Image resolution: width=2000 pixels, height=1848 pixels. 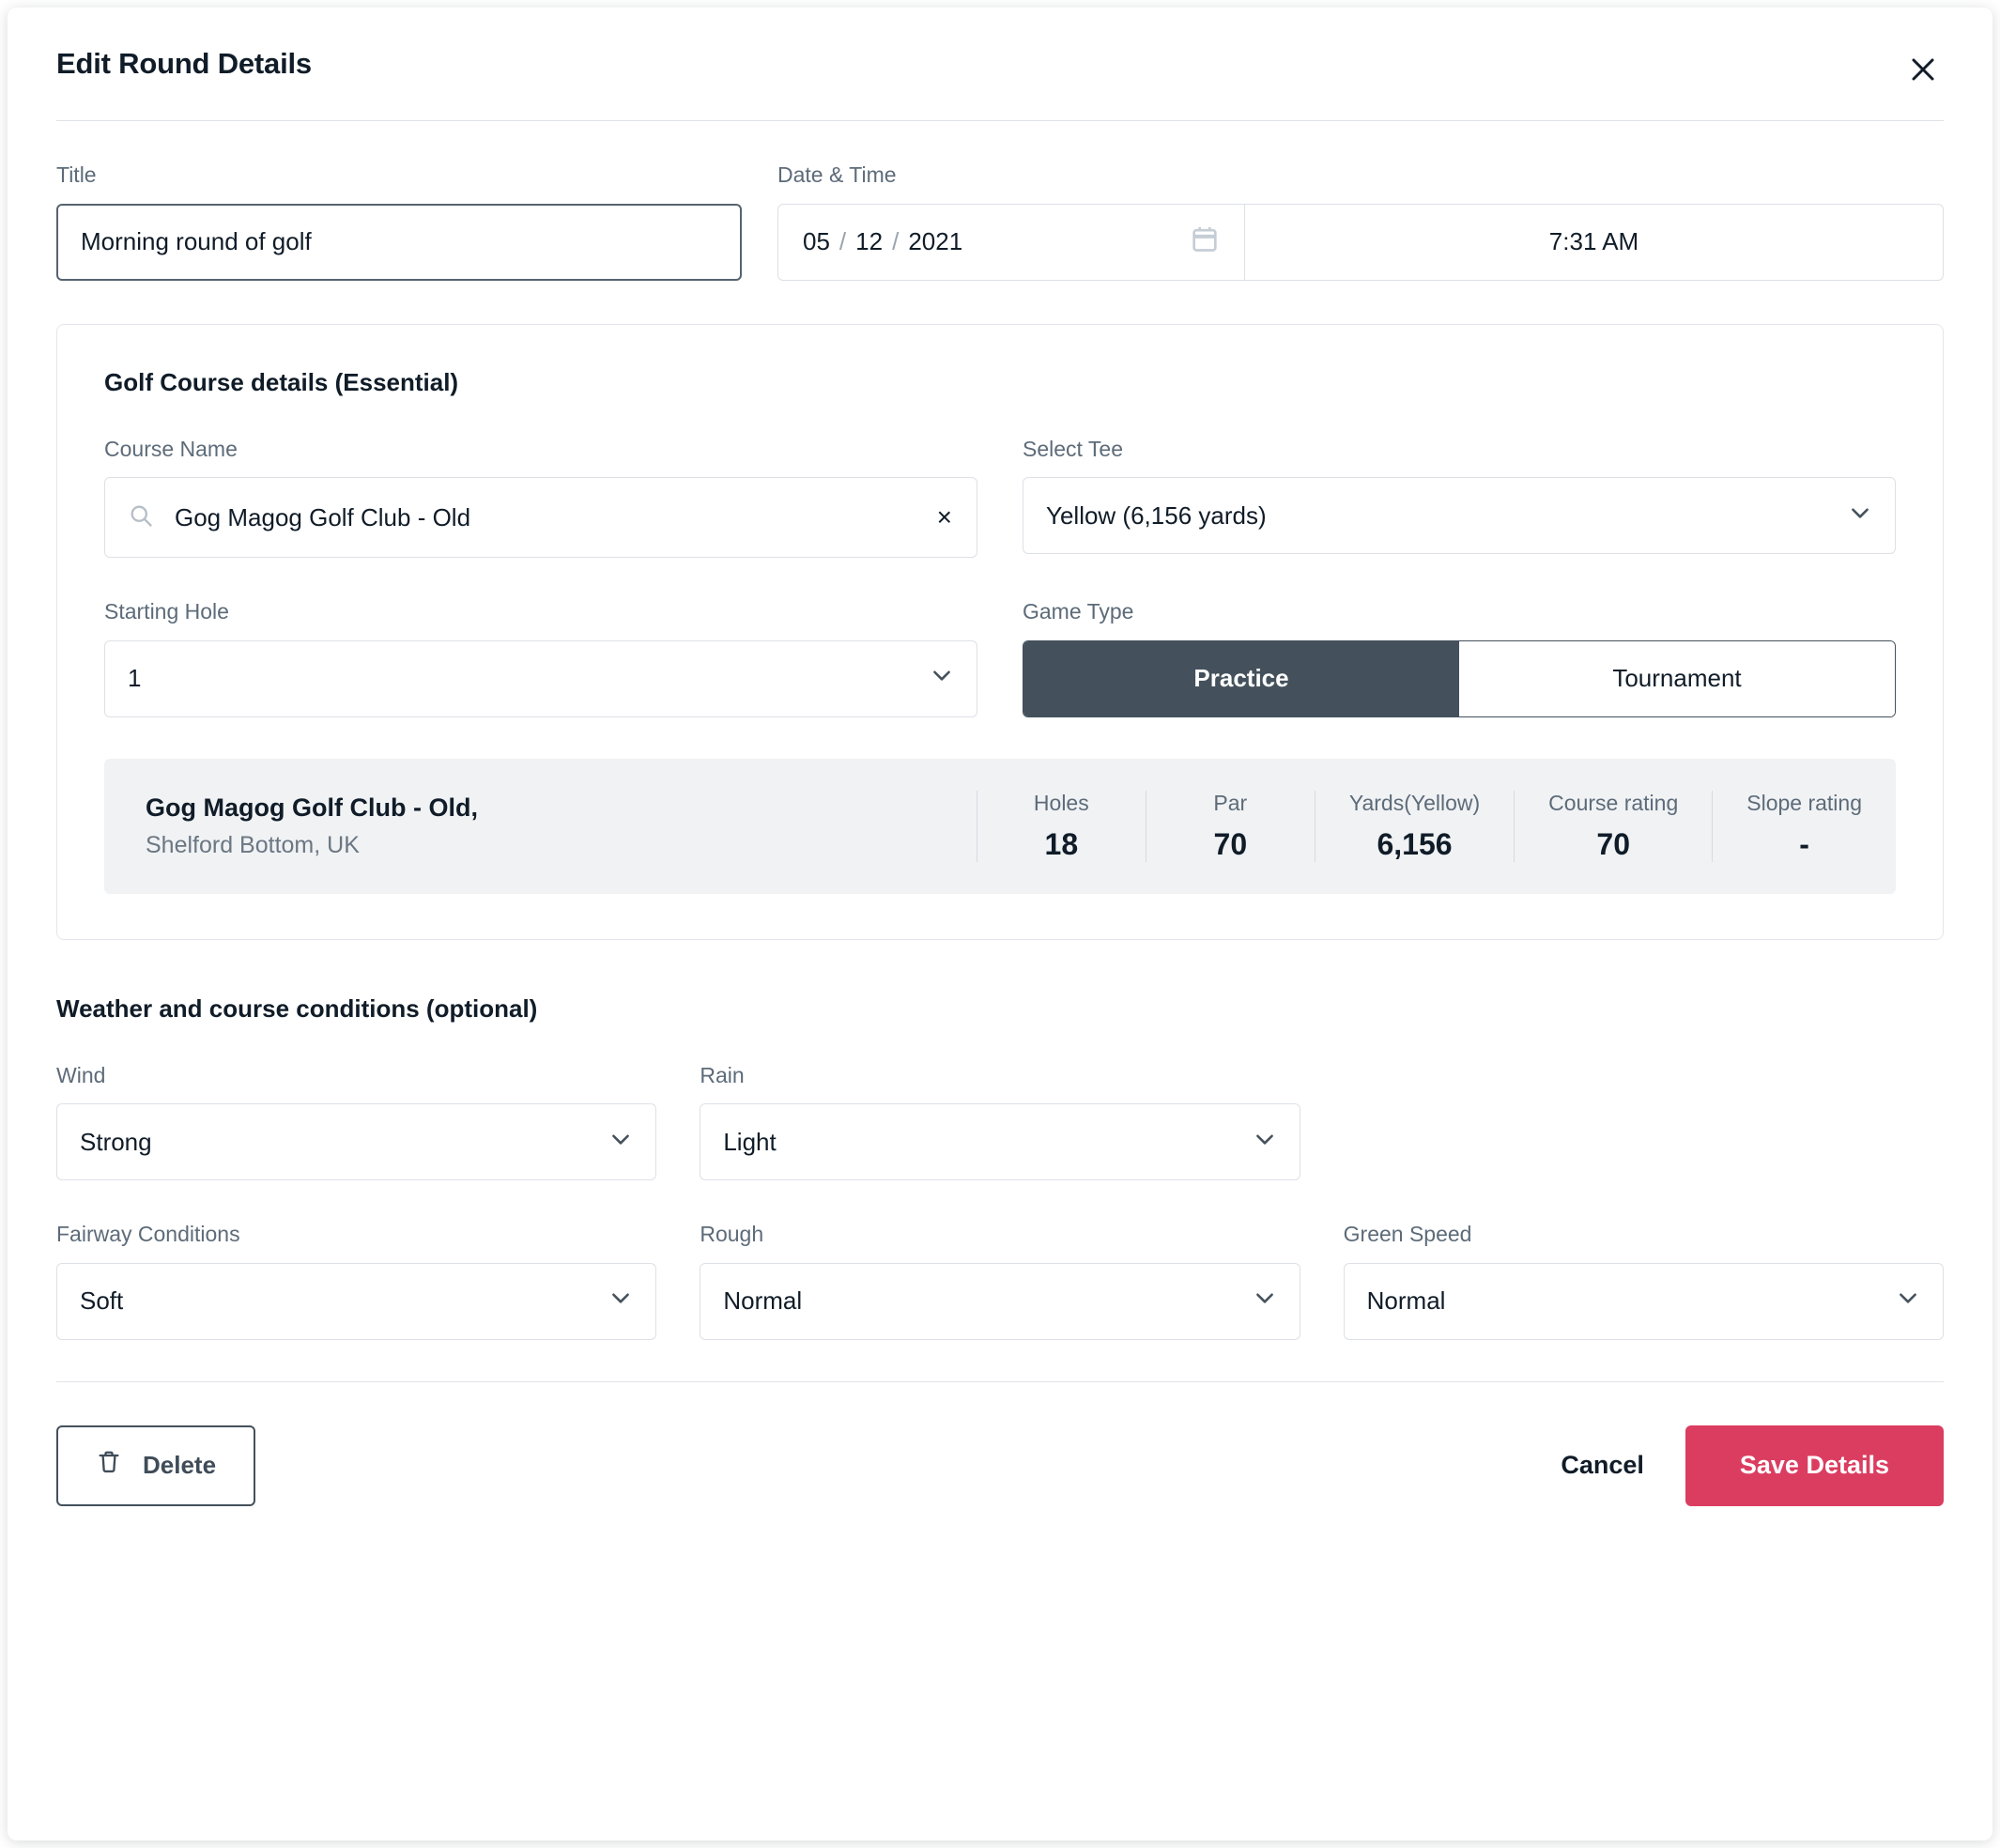 I want to click on select-tee-group: Select Tee Yellow (6,156 yards), so click(x=1459, y=498).